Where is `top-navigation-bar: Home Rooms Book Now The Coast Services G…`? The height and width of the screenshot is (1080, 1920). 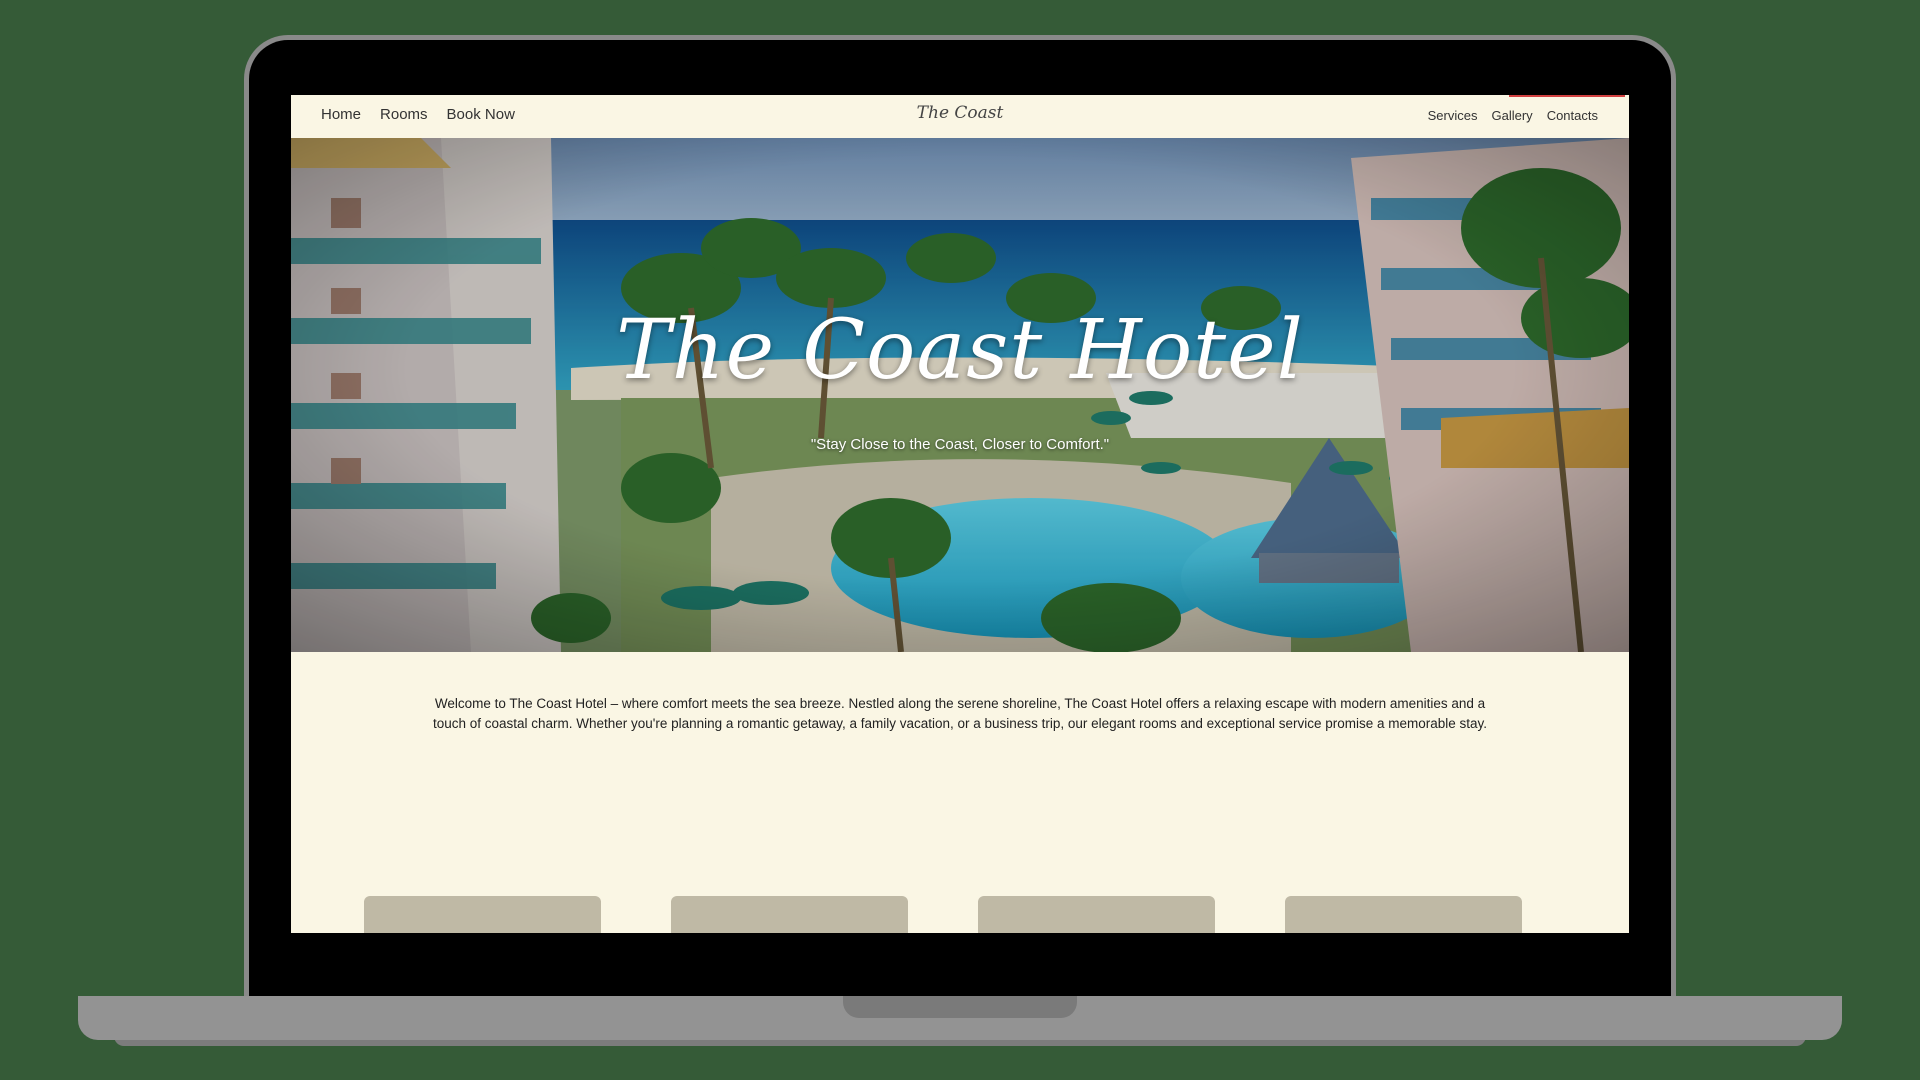
top-navigation-bar: Home Rooms Book Now The Coast Services G… is located at coordinates (960, 116).